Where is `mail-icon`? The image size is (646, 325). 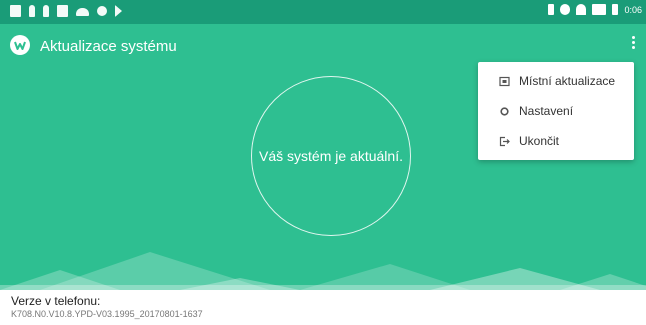 mail-icon is located at coordinates (15, 11).